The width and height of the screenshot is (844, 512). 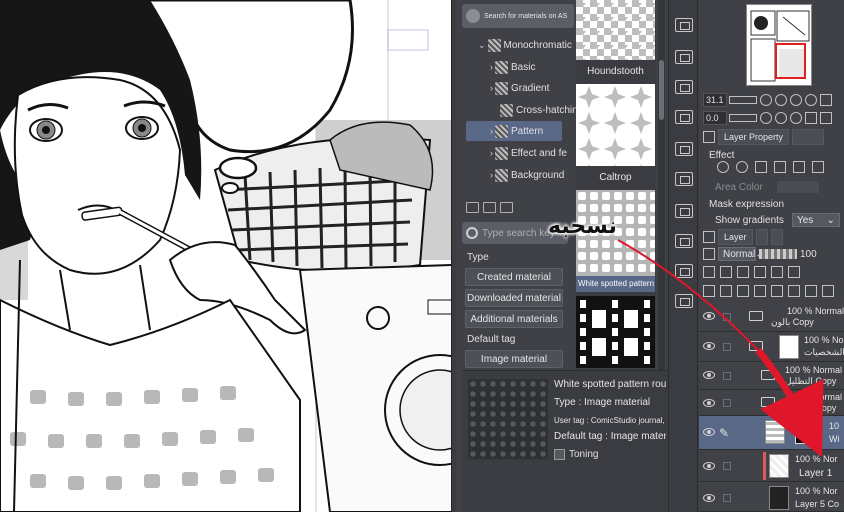 What do you see at coordinates (790, 61) in the screenshot?
I see `navigator-view-frame` at bounding box center [790, 61].